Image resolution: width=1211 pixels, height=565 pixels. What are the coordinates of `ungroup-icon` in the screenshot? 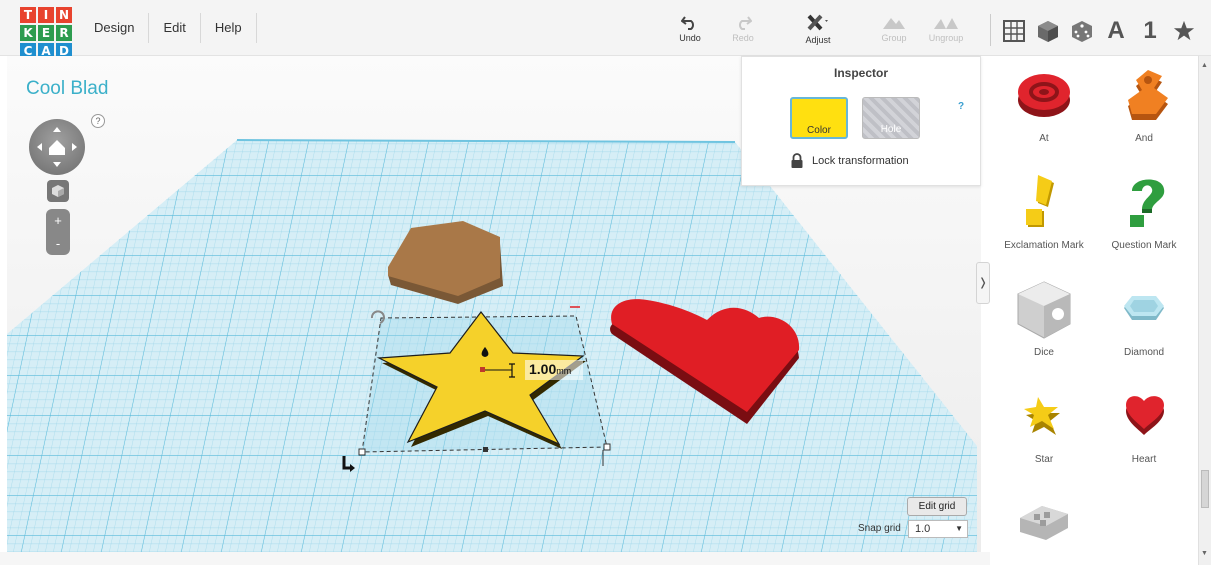 It's located at (946, 23).